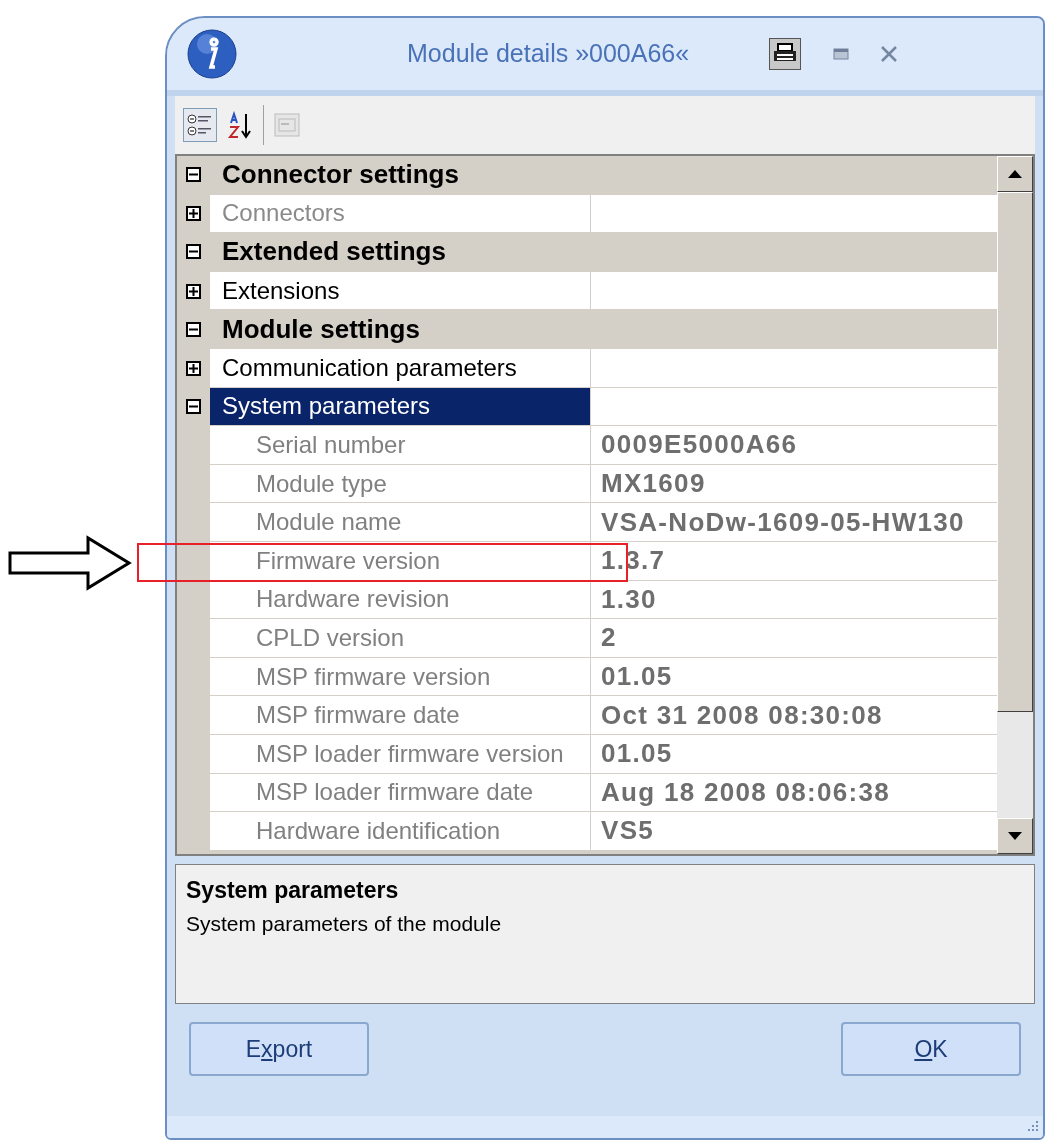 This screenshot has height=1144, width=1048. I want to click on categorized-view-button, so click(200, 125).